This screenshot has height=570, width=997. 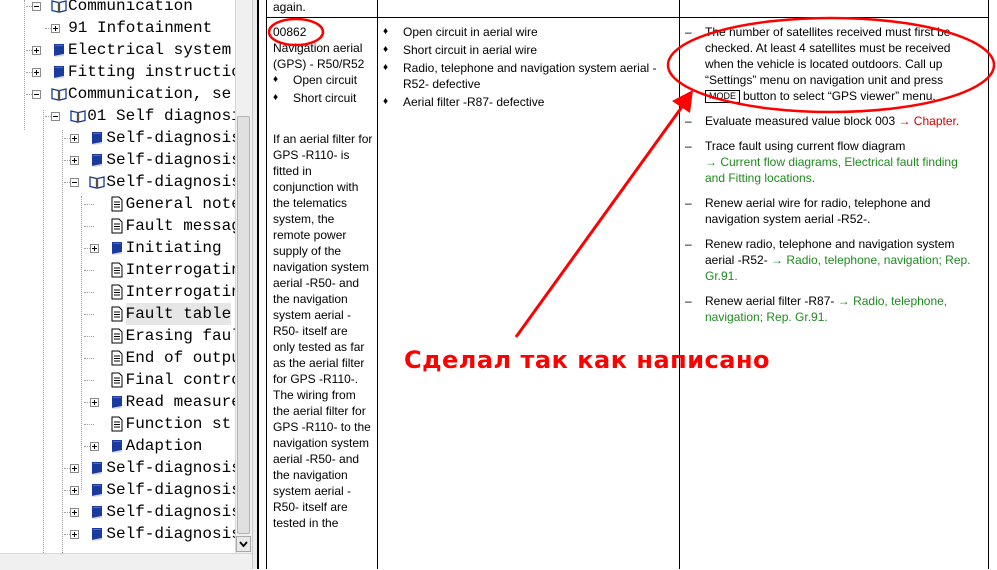 What do you see at coordinates (627, 17) in the screenshot?
I see `row-divider` at bounding box center [627, 17].